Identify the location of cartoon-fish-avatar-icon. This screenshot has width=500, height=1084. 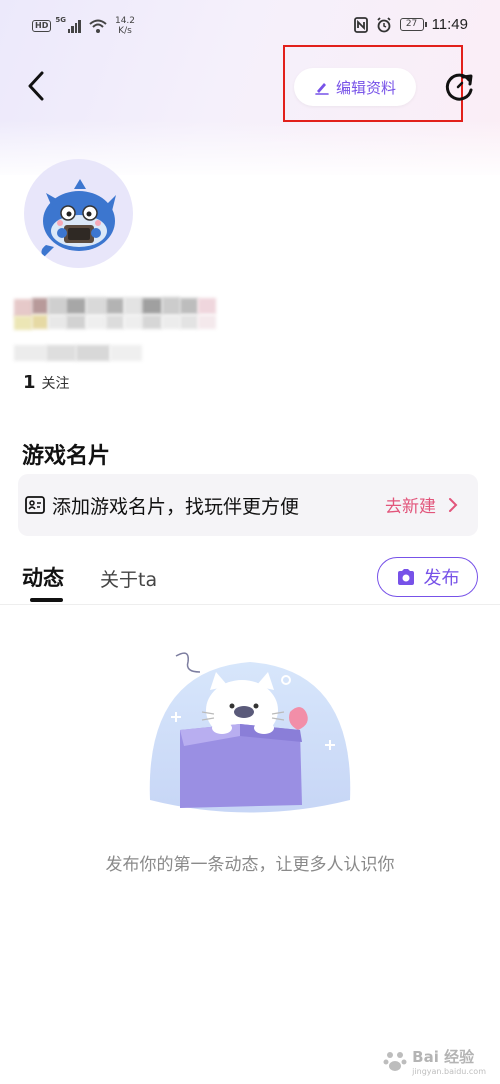
(78, 218).